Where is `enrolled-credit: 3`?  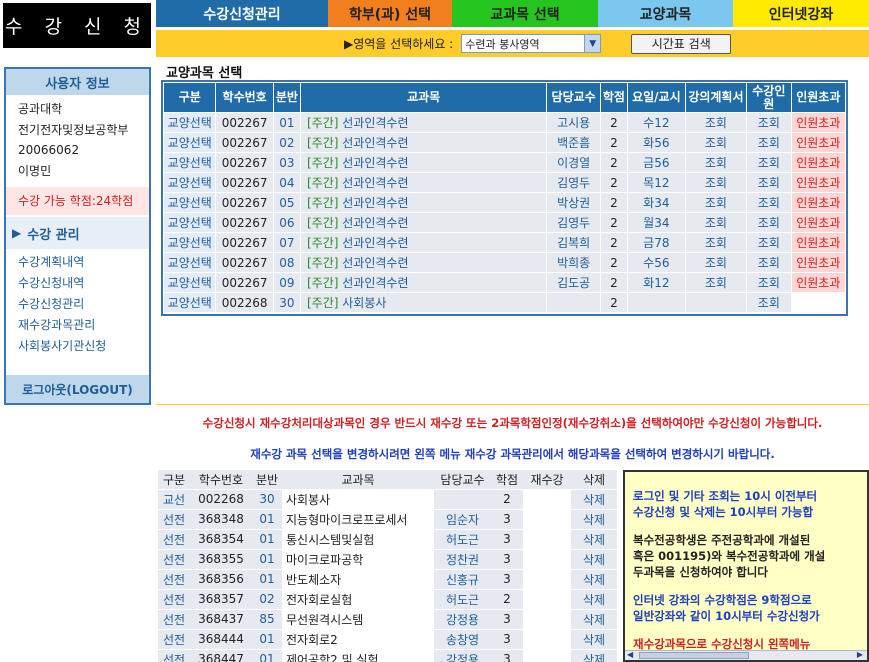
enrolled-credit: 3 is located at coordinates (507, 559).